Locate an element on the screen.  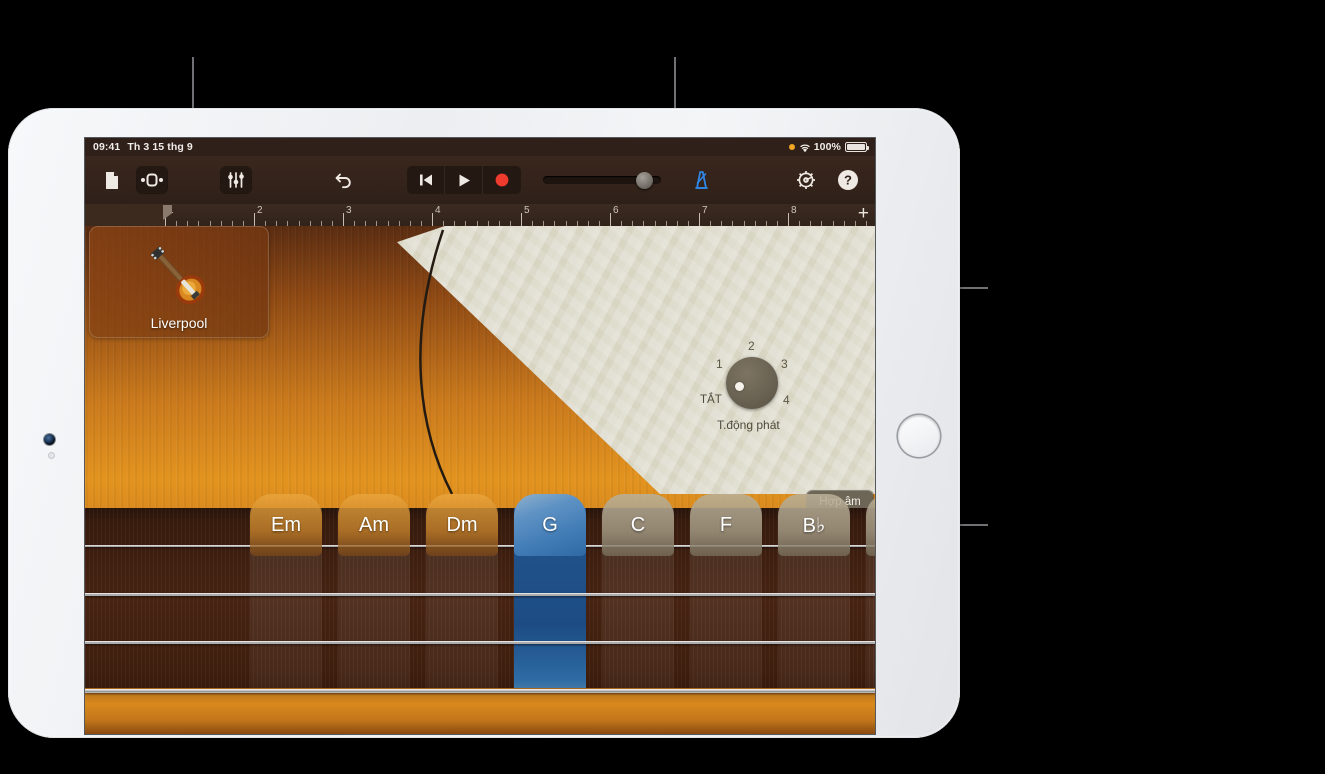
play-icon is located at coordinates (464, 180).